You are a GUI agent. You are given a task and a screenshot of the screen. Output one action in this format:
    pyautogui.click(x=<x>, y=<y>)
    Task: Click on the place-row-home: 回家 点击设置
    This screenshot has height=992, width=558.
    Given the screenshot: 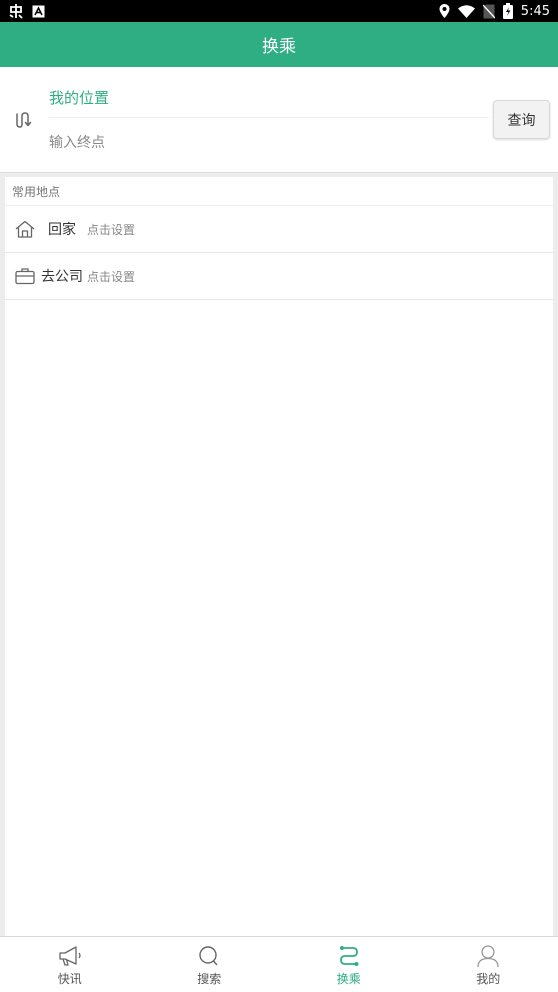 What is the action you would take?
    pyautogui.click(x=279, y=229)
    